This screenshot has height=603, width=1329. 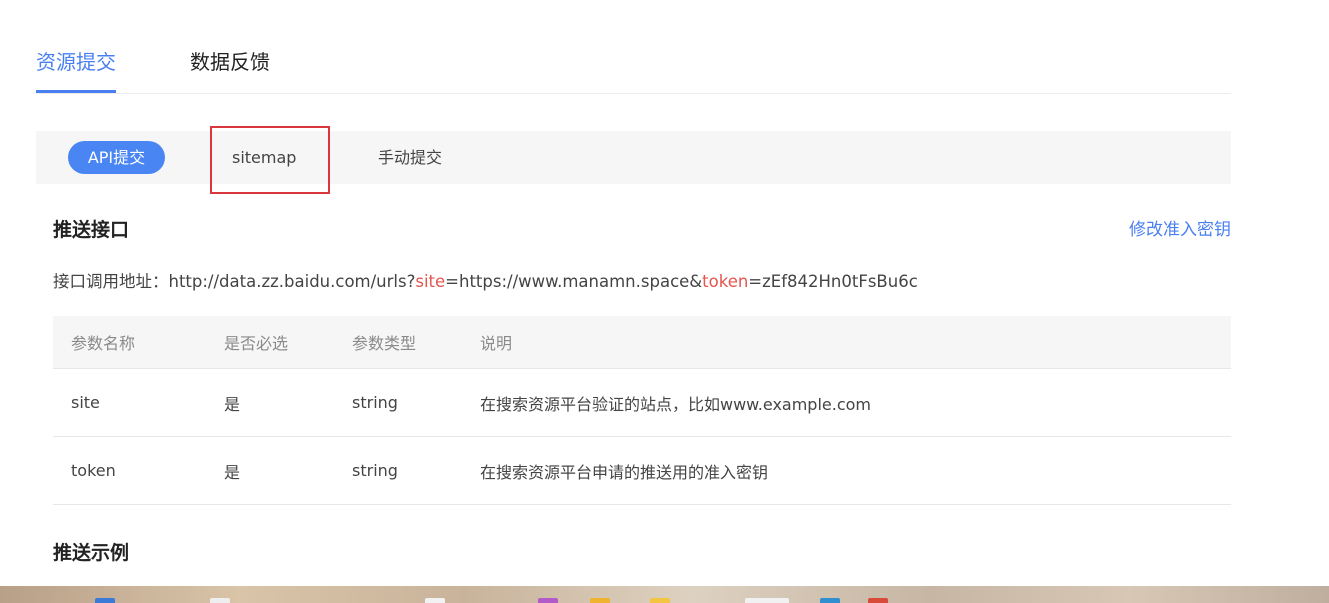 I want to click on api-url-label: 接口调用地址：, so click(x=111, y=281).